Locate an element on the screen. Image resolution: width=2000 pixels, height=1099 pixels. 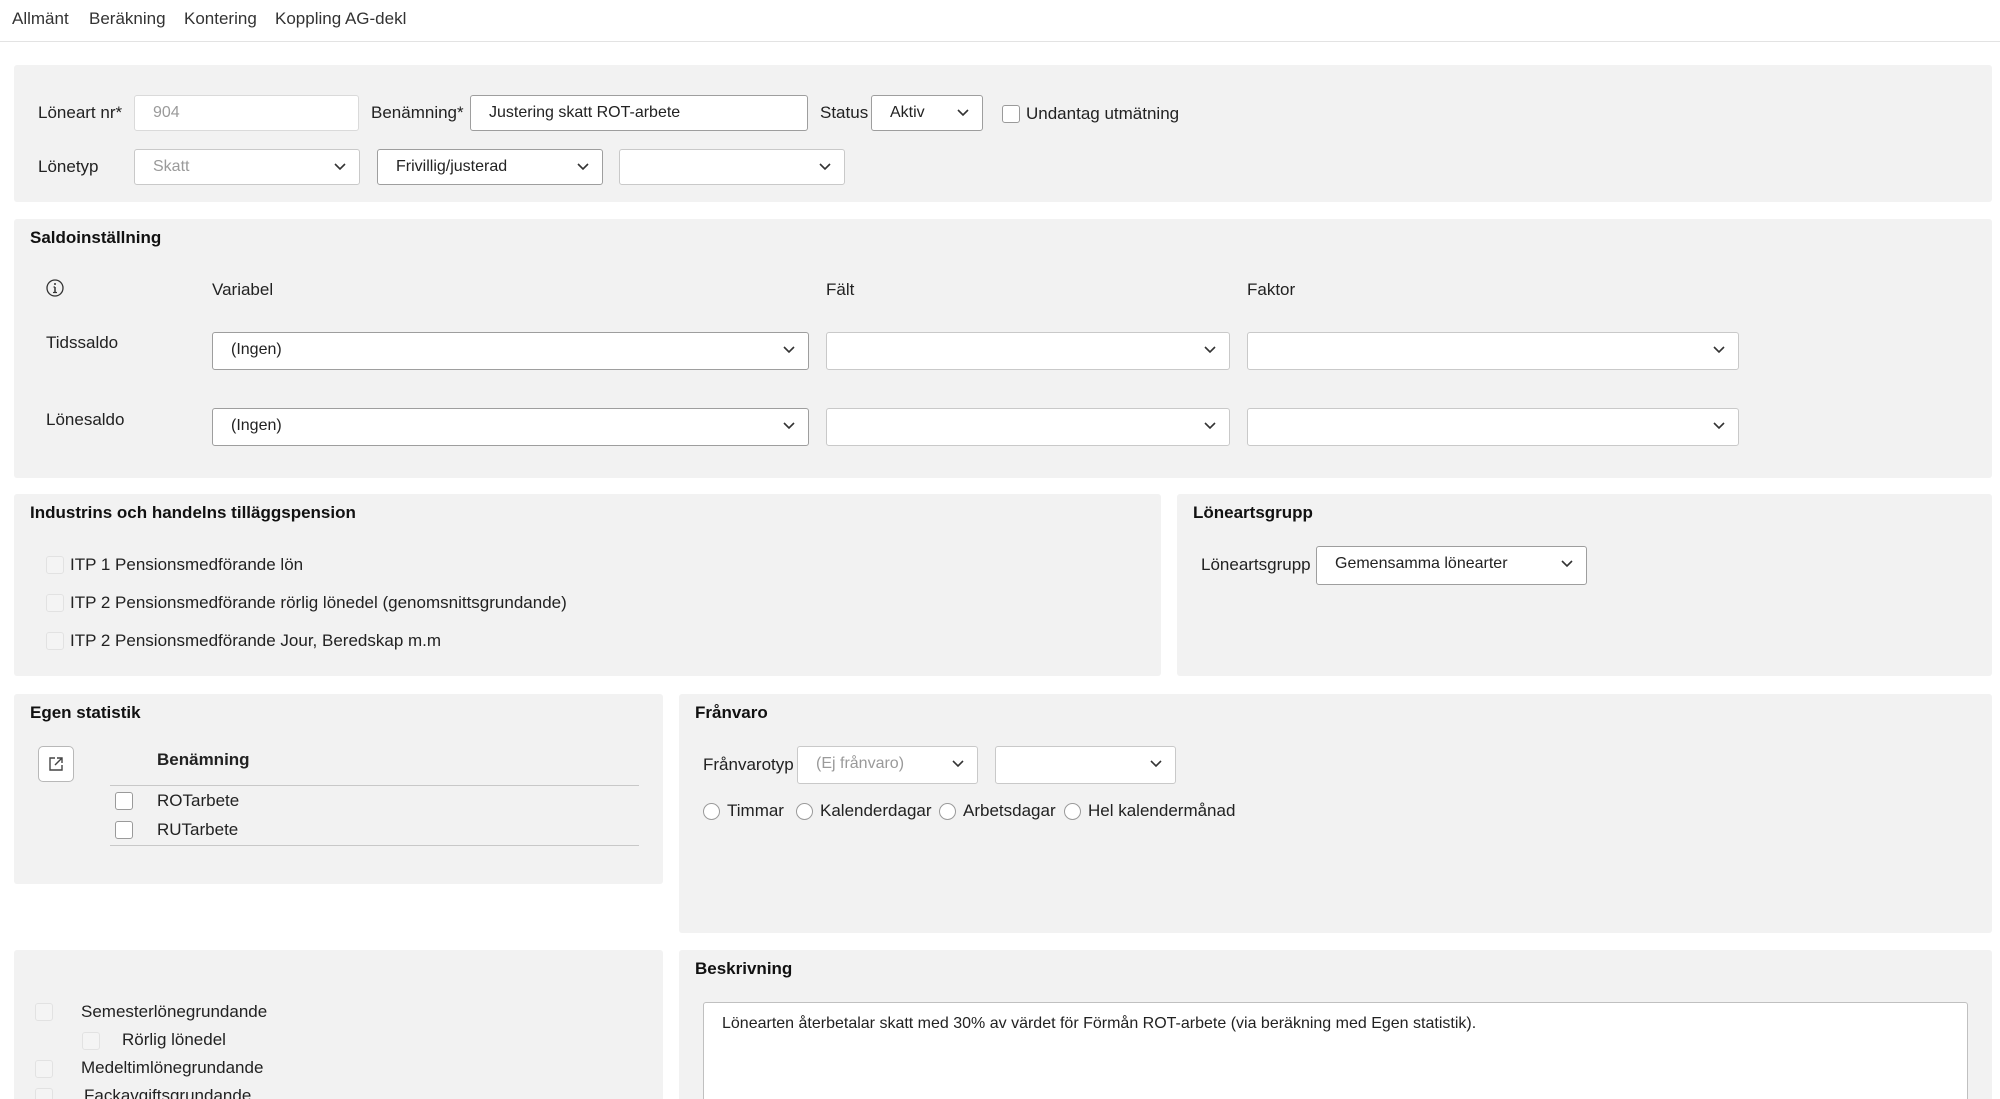
itp1-checkbox is located at coordinates (55, 565).